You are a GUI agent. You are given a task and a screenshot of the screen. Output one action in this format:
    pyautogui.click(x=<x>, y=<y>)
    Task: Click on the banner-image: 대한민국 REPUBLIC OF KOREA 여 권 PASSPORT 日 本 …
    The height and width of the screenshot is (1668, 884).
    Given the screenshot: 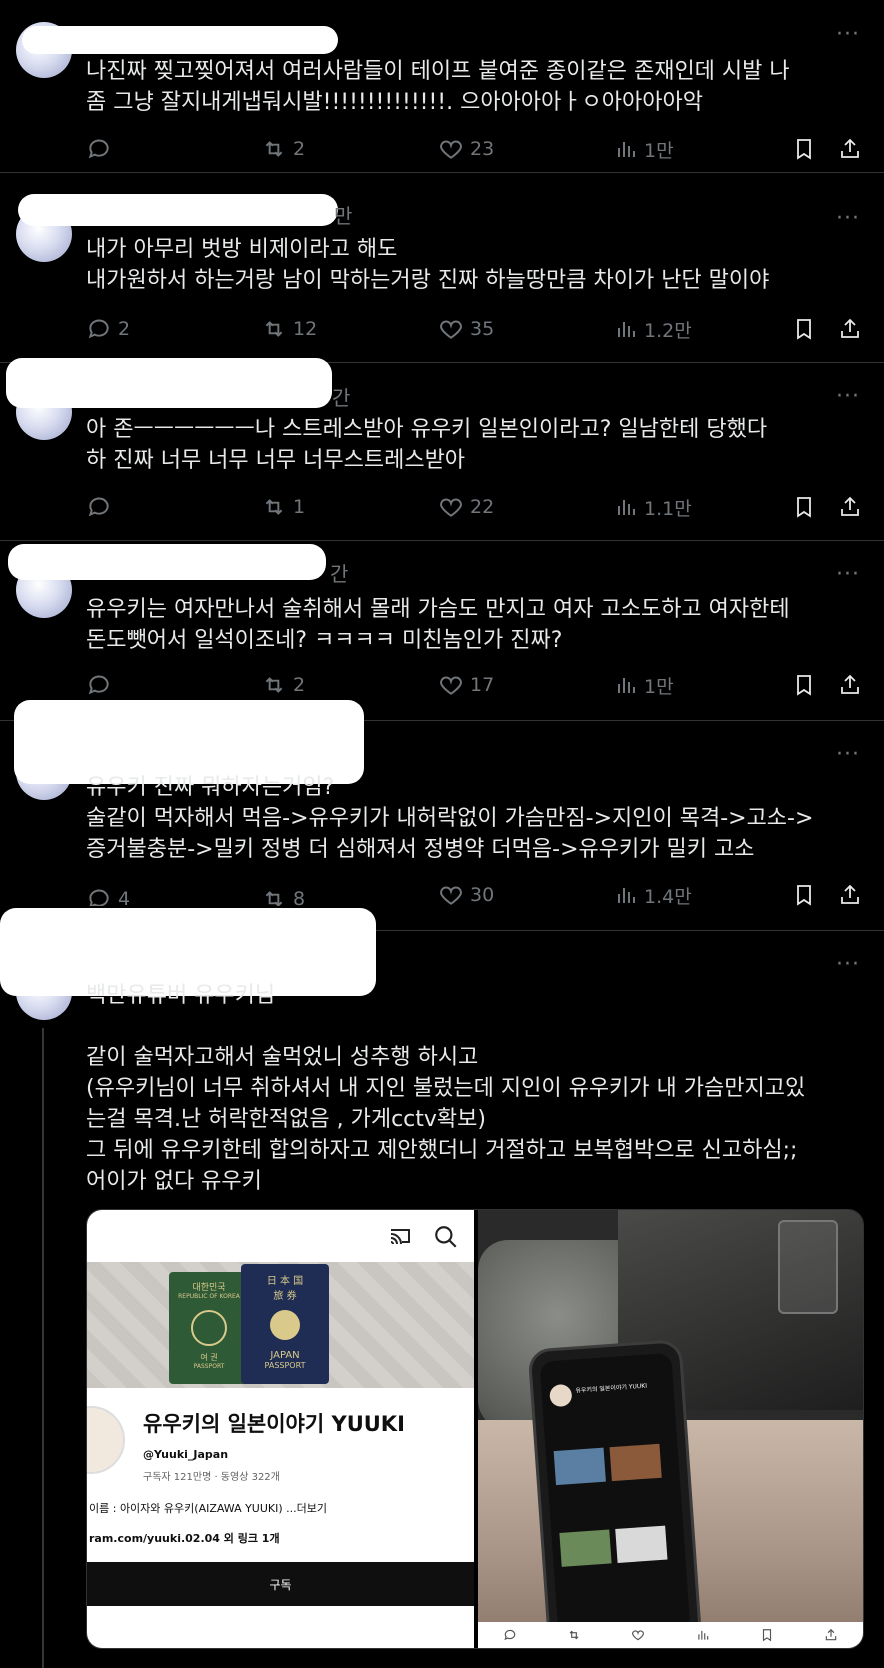 What is the action you would take?
    pyautogui.click(x=280, y=1325)
    